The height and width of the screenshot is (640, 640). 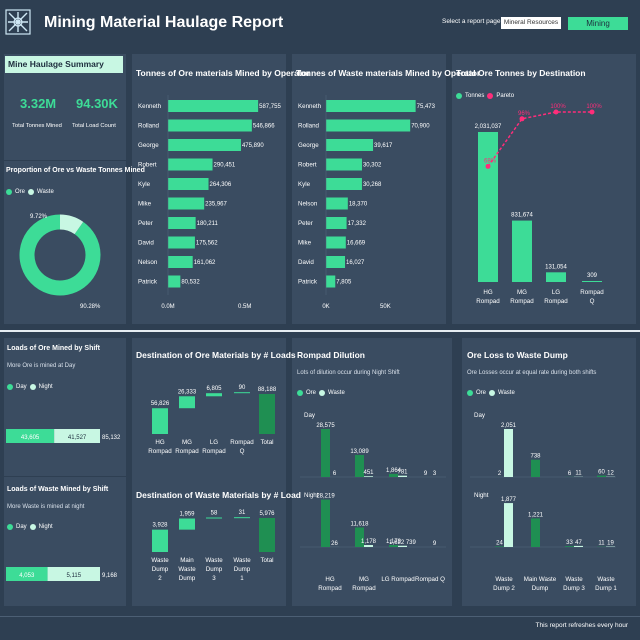 I want to click on ore-shift-total-label: 85,132, so click(x=111, y=438).